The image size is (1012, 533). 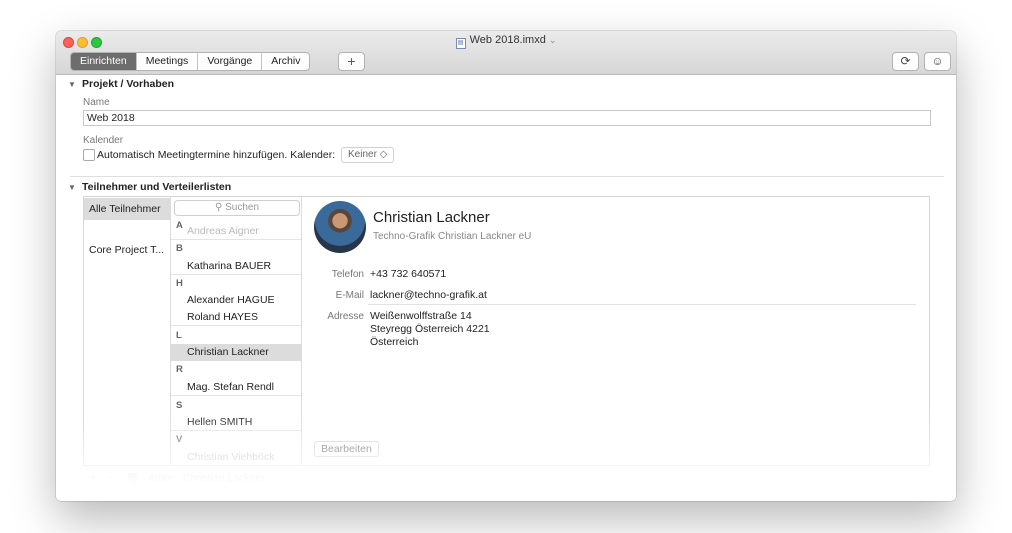 What do you see at coordinates (507, 118) in the screenshot?
I see `project-name-field: Web 2018` at bounding box center [507, 118].